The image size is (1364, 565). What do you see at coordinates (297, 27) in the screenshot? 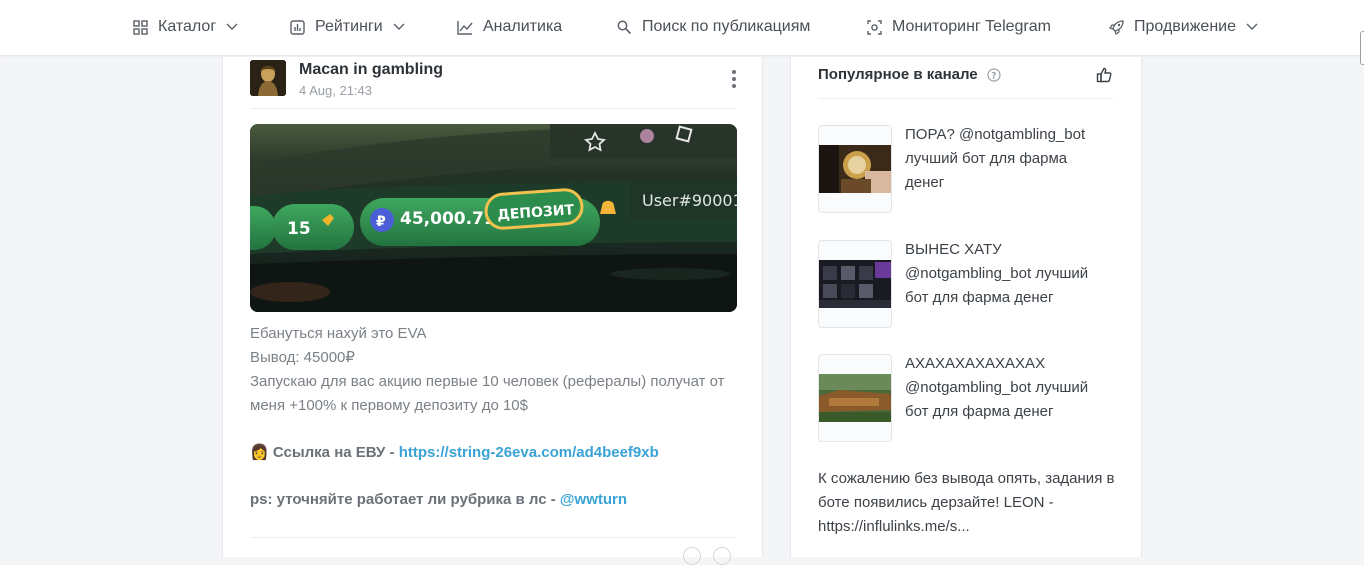
I see `bar-chart-icon` at bounding box center [297, 27].